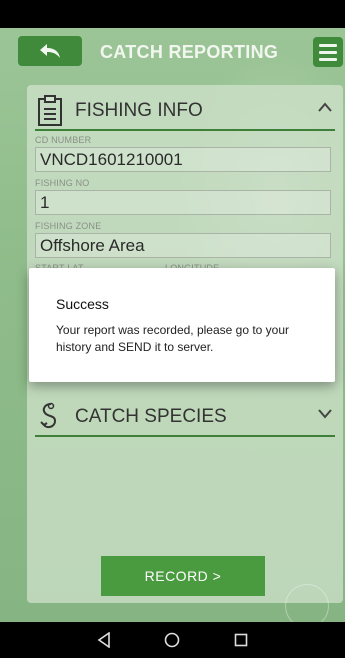 This screenshot has height=658, width=345. What do you see at coordinates (307, 603) in the screenshot?
I see `watermark-stamp` at bounding box center [307, 603].